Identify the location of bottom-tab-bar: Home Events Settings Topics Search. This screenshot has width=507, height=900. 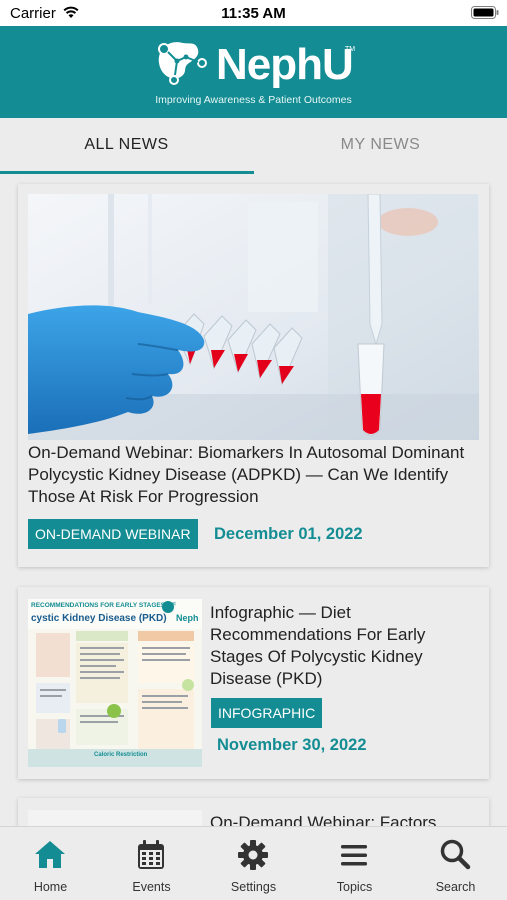
(253, 863).